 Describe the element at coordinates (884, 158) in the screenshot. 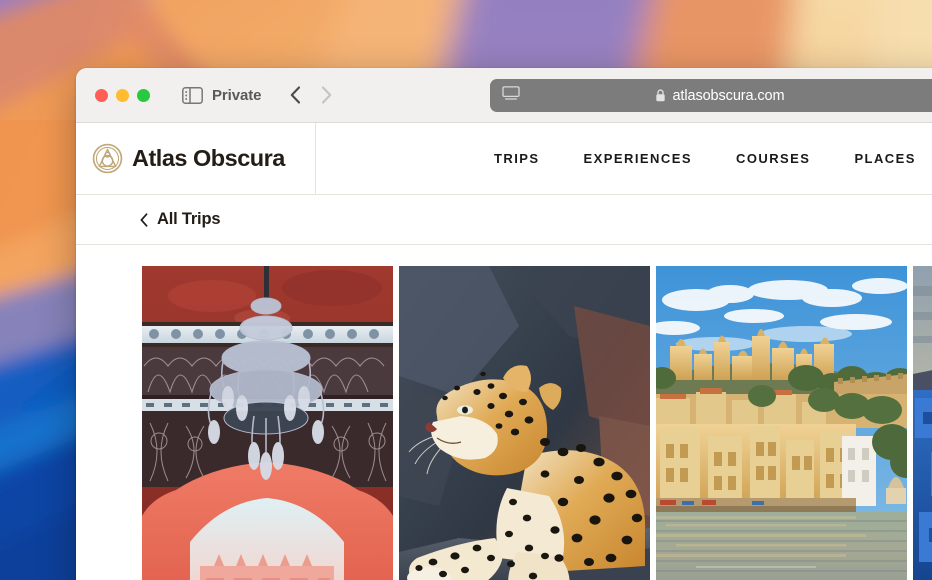

I see `nav-item-places: PLACES` at that location.